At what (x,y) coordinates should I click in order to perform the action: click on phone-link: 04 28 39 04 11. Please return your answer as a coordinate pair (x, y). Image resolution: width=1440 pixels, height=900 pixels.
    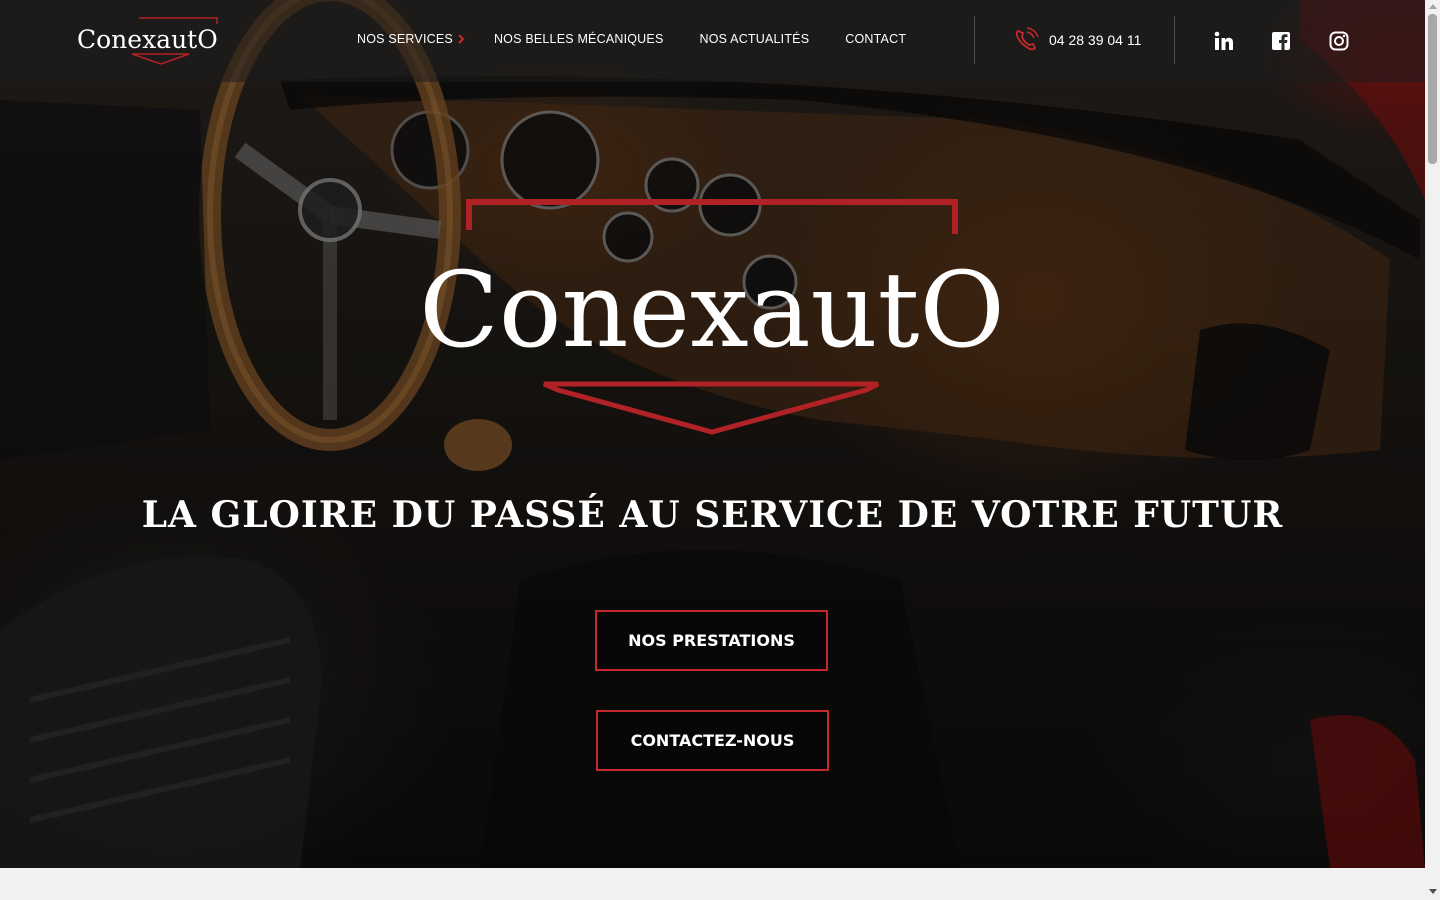
    Looking at the image, I should click on (1077, 40).